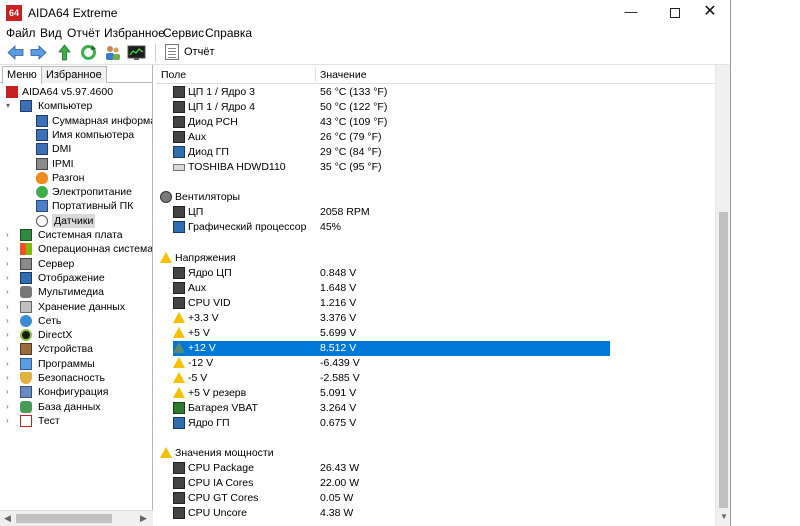  Describe the element at coordinates (221, 107) in the screenshot. I see `field-label: ЦП 1 / Ядро 4` at that location.